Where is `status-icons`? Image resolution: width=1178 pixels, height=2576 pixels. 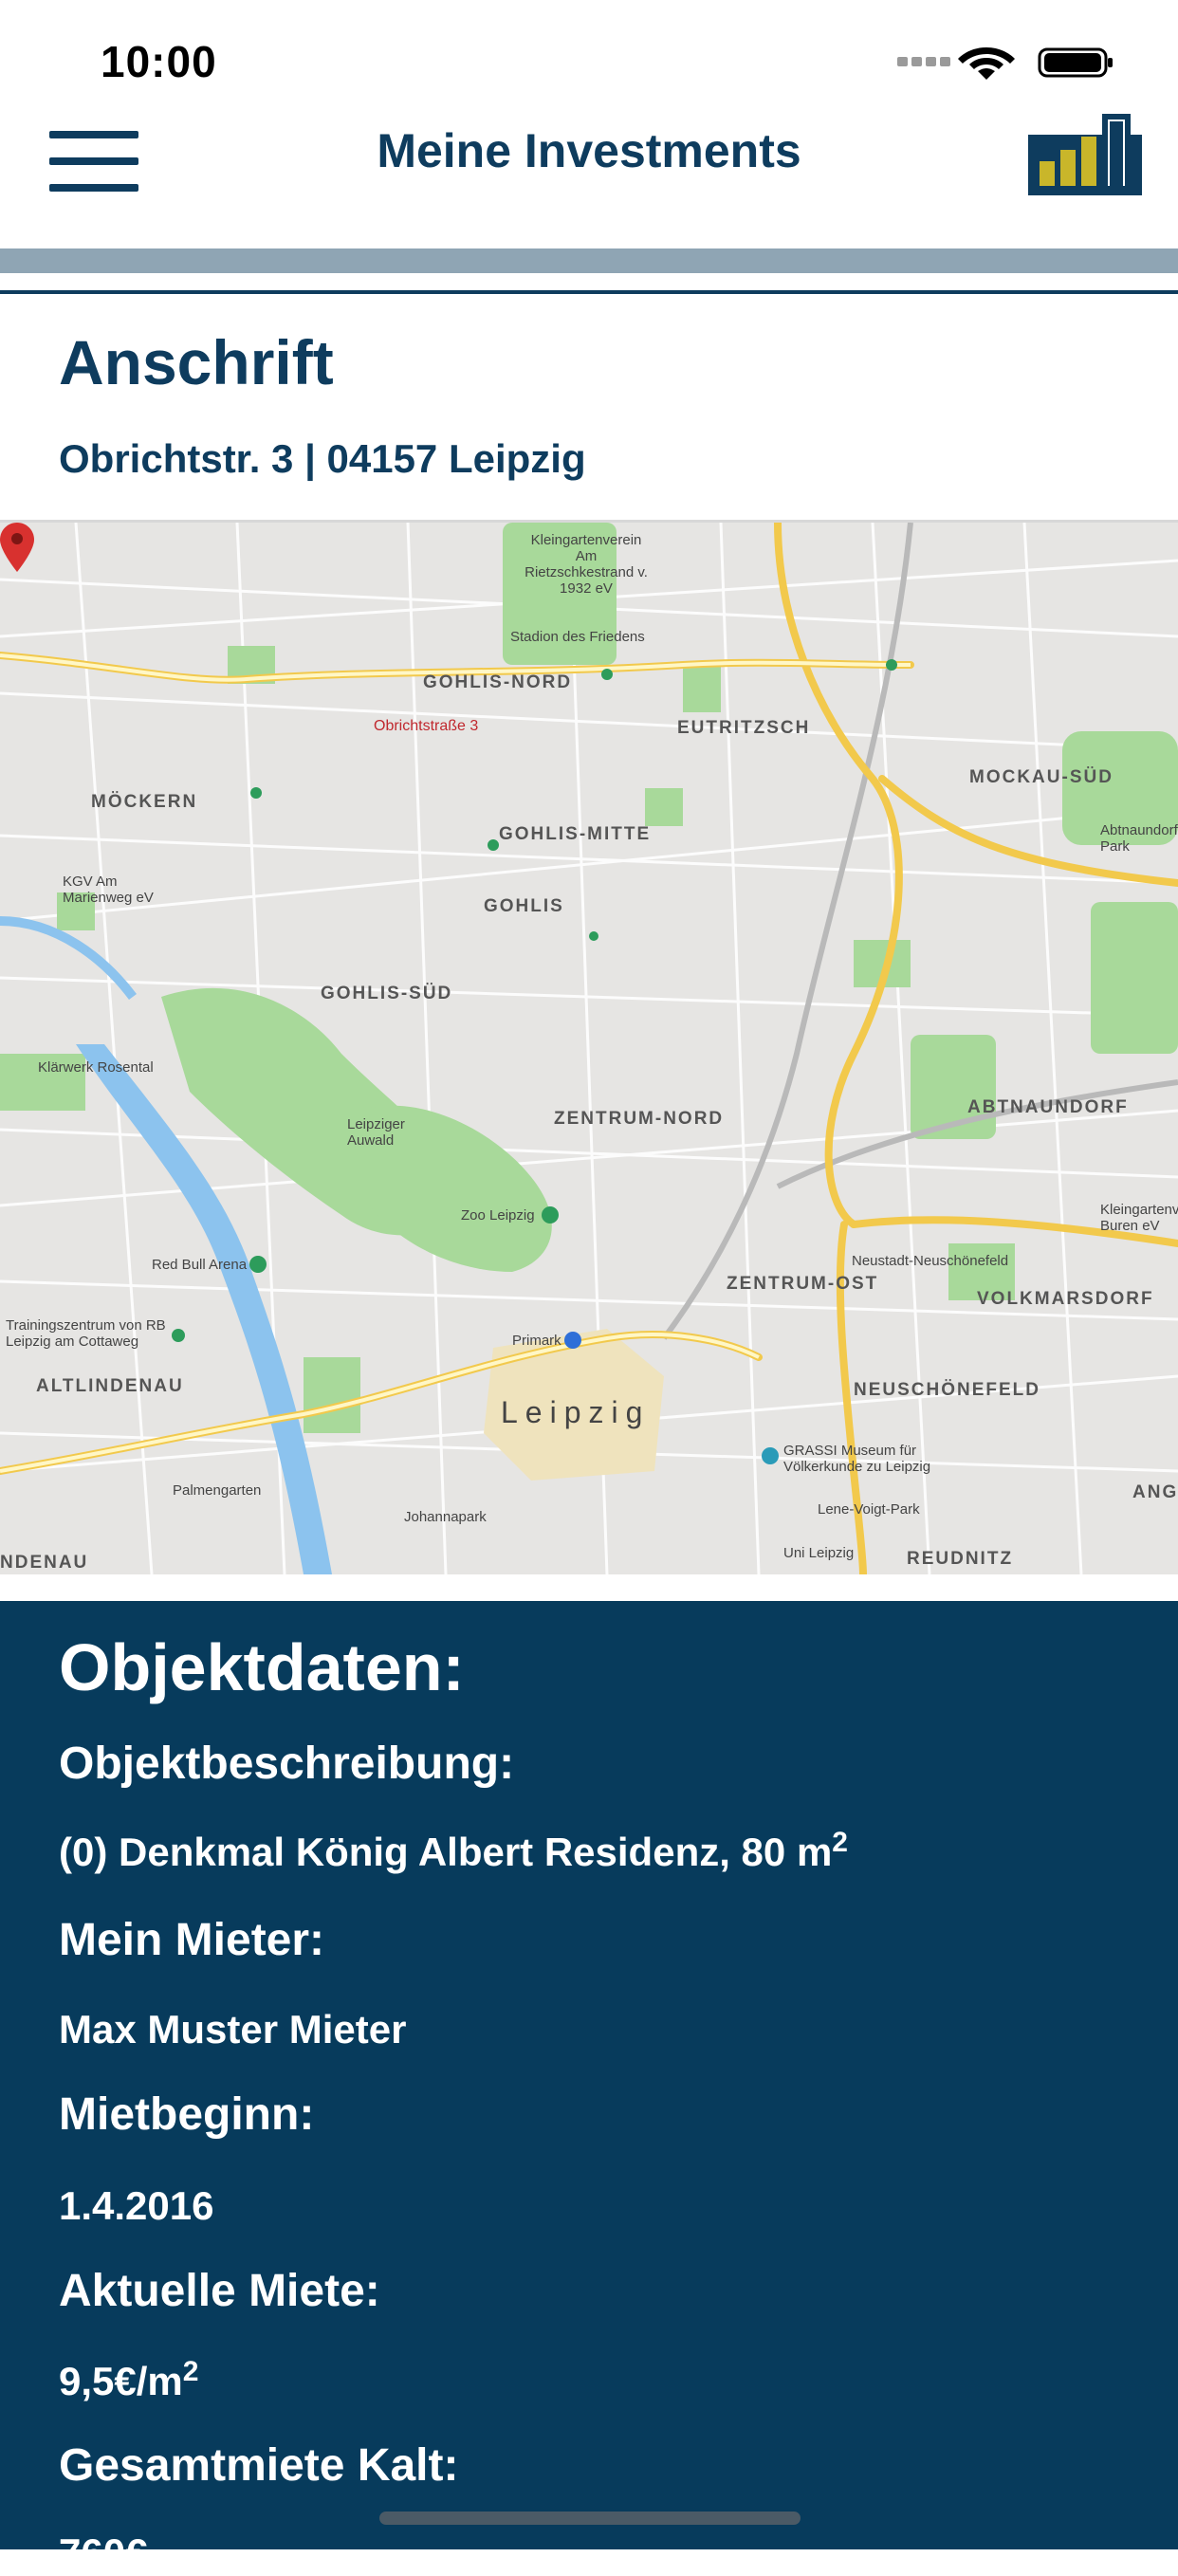 status-icons is located at coordinates (1005, 63).